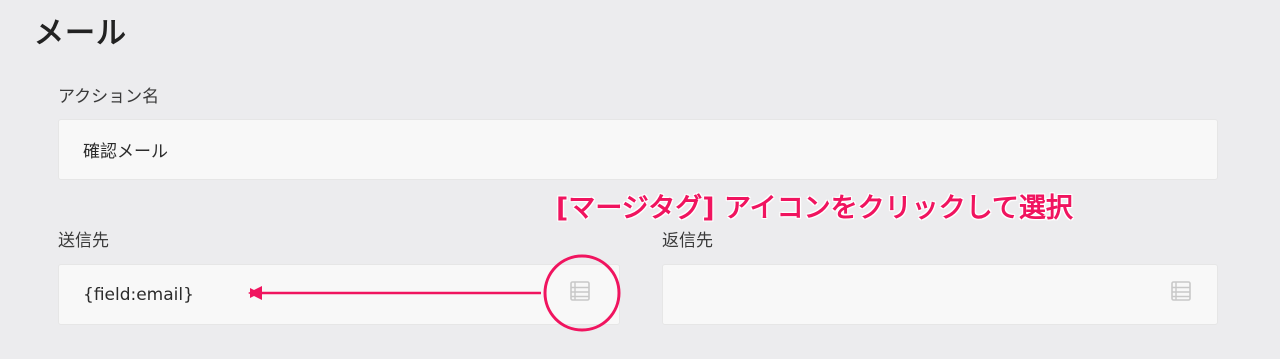  I want to click on action-name-label: アクション名, so click(109, 97).